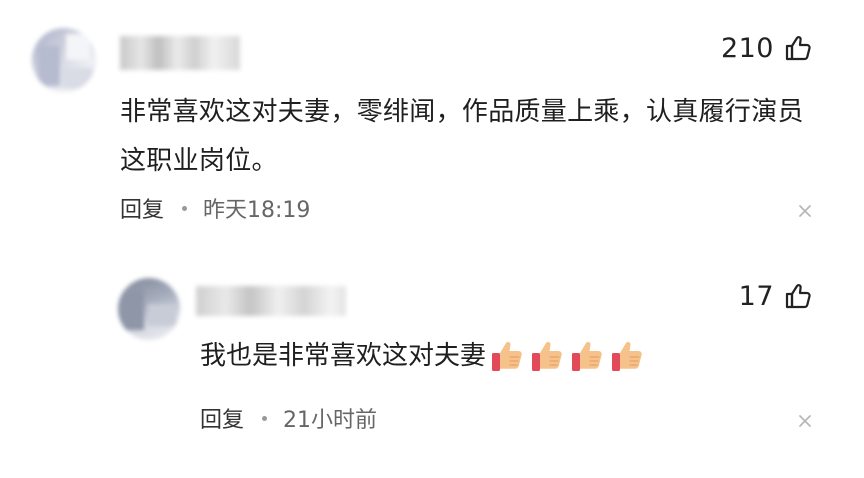  Describe the element at coordinates (747, 48) in the screenshot. I see `like-count: 210` at that location.